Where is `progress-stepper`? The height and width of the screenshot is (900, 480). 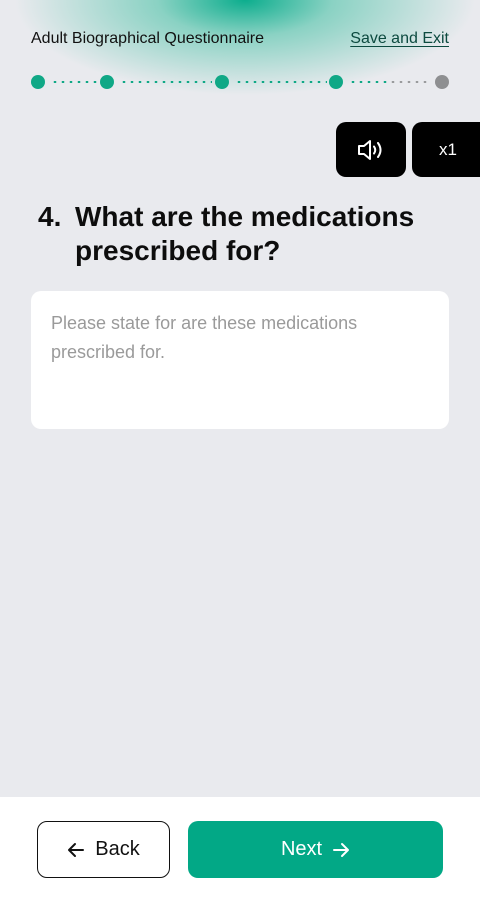 progress-stepper is located at coordinates (240, 82).